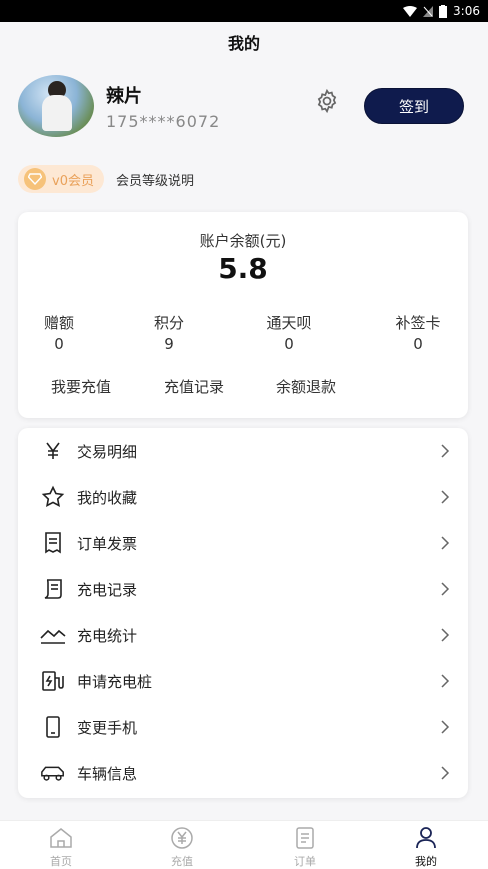  What do you see at coordinates (243, 635) in the screenshot?
I see `menu-item-charge-stats: 充电统计` at bounding box center [243, 635].